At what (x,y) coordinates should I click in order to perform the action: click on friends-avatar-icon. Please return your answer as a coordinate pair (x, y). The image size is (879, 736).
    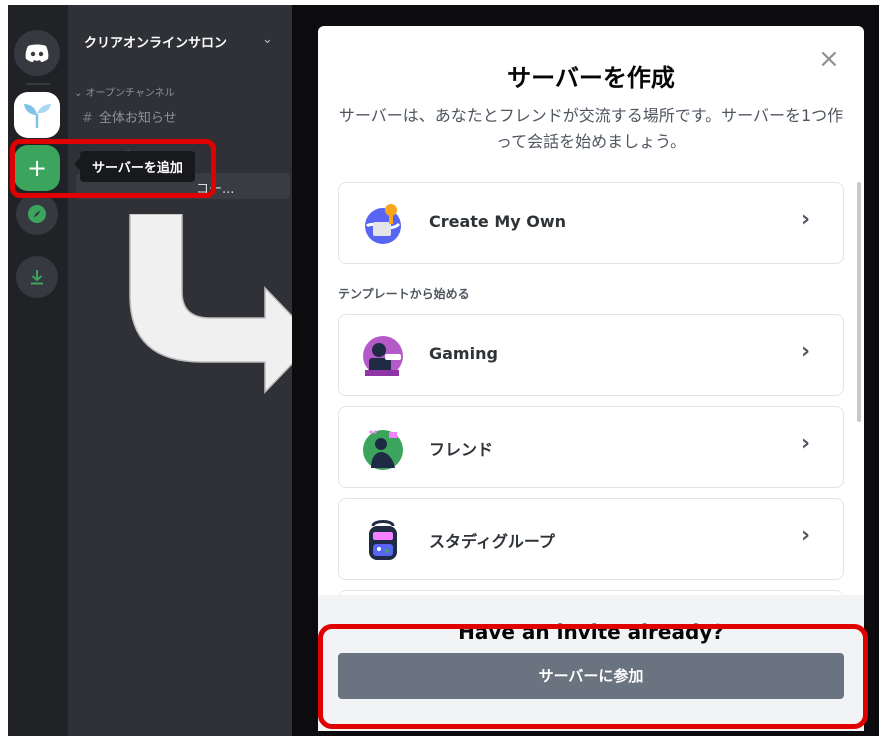
    Looking at the image, I should click on (383, 450).